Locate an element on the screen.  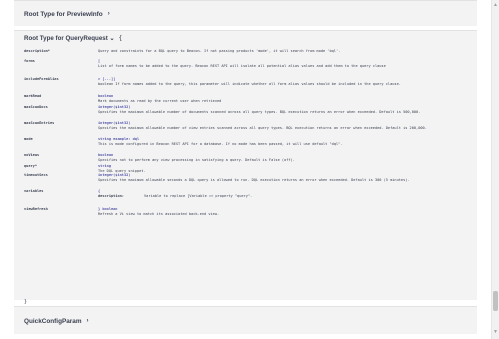
brace-close: } is located at coordinates (26, 302).